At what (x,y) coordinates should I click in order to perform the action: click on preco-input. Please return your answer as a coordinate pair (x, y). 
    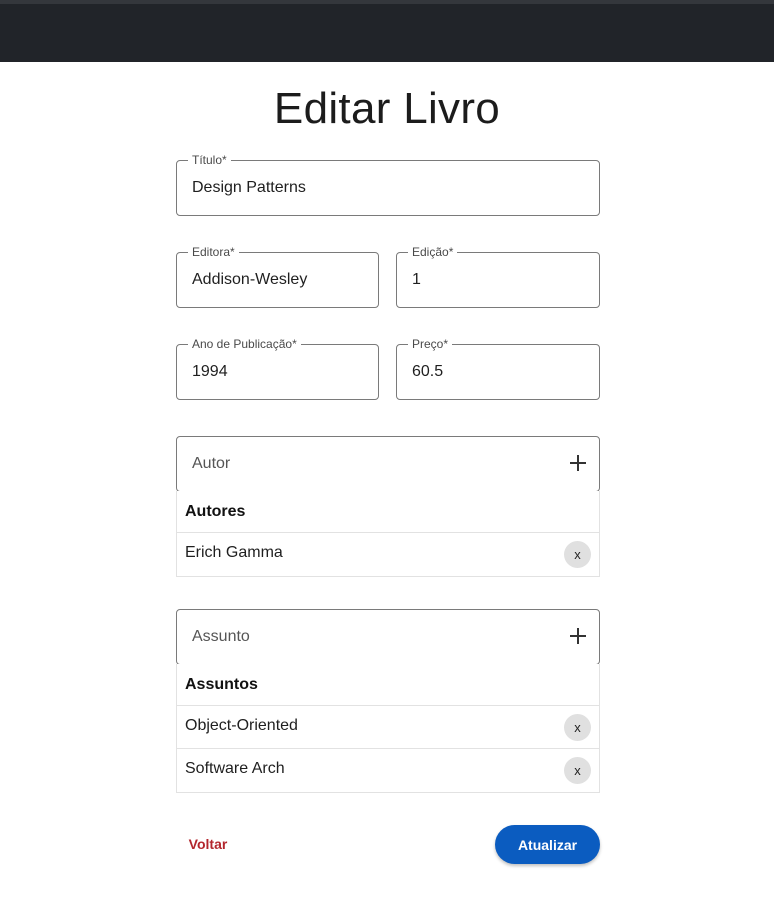
    Looking at the image, I should click on (499, 372).